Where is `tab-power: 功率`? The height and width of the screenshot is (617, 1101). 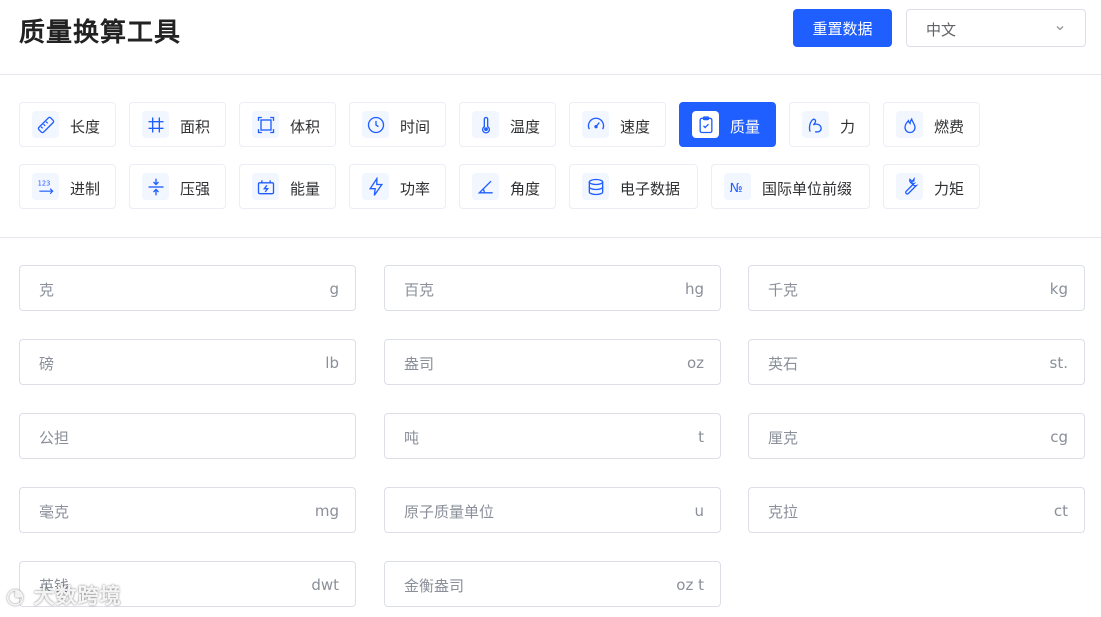
tab-power: 功率 is located at coordinates (397, 186).